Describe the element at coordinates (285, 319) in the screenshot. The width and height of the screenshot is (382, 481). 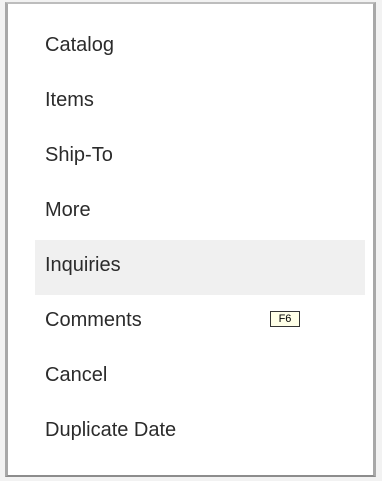
I see `shortcut-badge: F6` at that location.